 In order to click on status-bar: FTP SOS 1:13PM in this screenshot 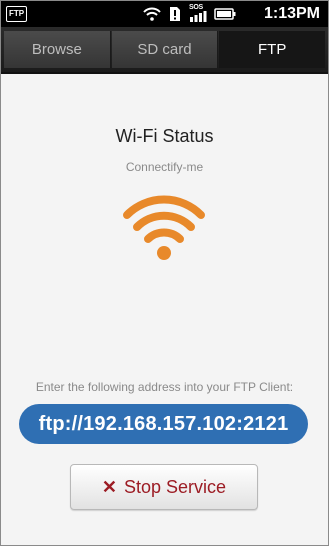, I will do `click(164, 14)`.